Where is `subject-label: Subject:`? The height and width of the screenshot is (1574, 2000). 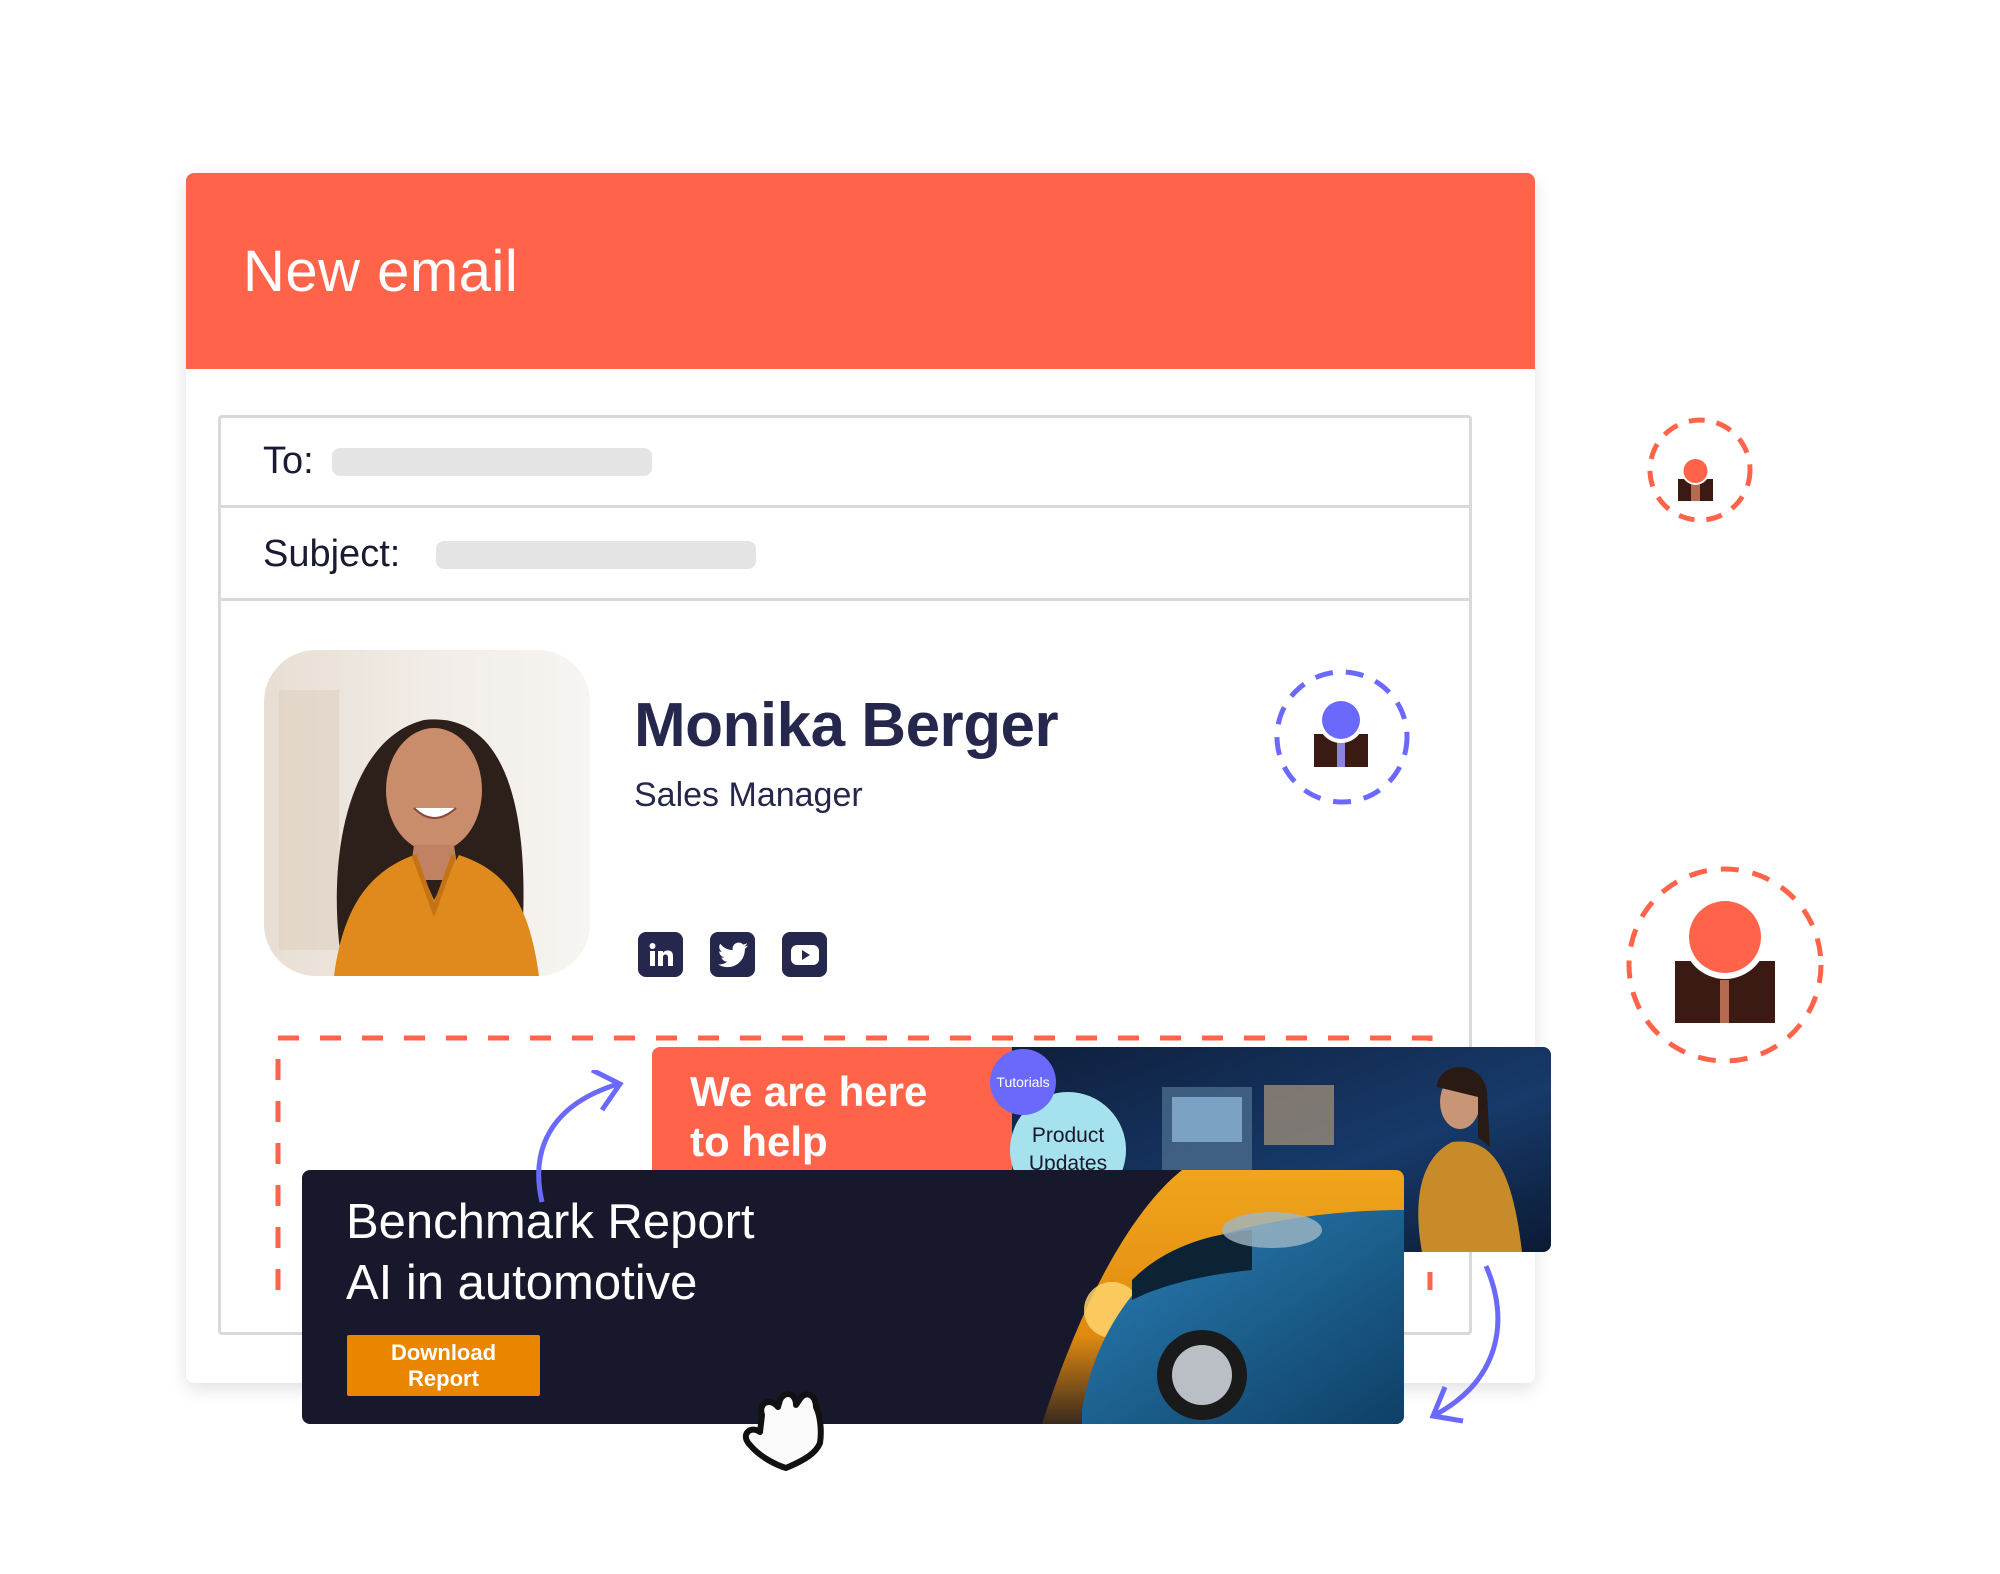 subject-label: Subject: is located at coordinates (332, 554).